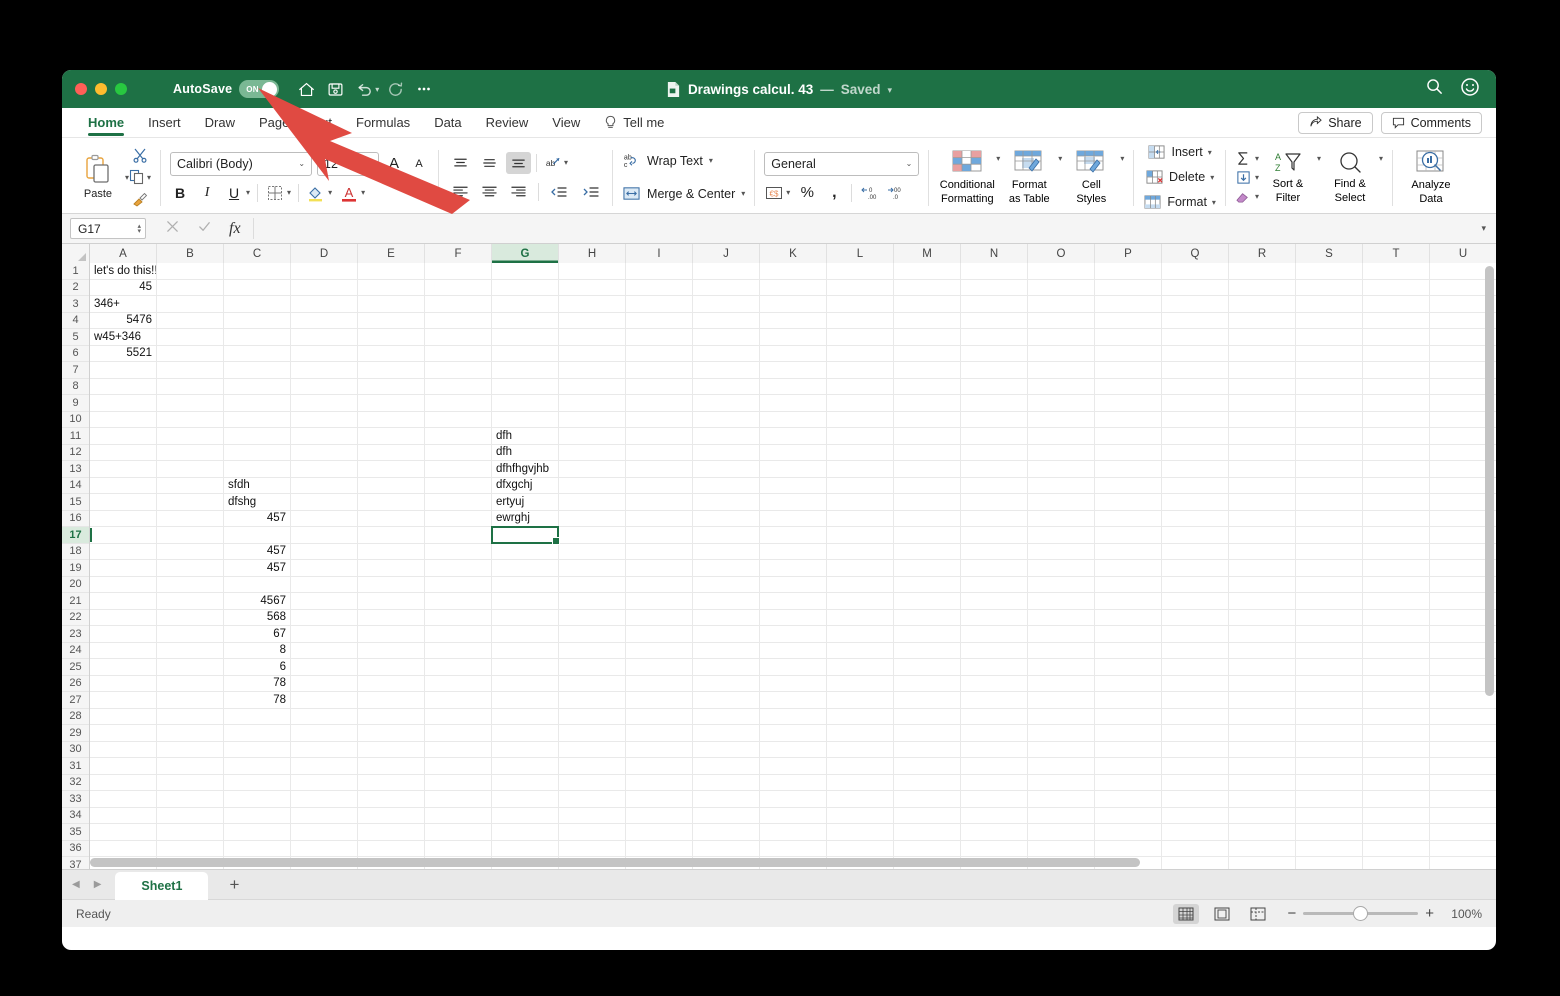 The height and width of the screenshot is (996, 1560). I want to click on cell-J12, so click(726, 452).